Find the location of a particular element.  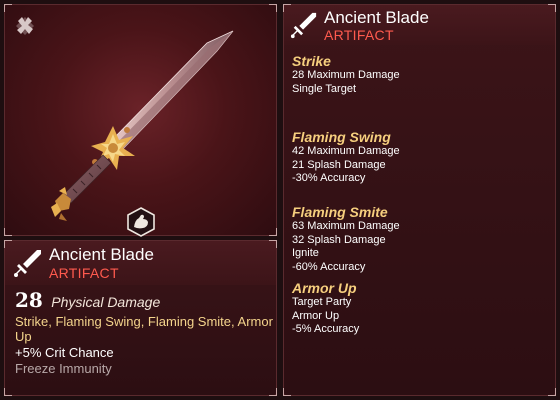

ability-panel-item-name: Ancient Blade is located at coordinates (376, 17).